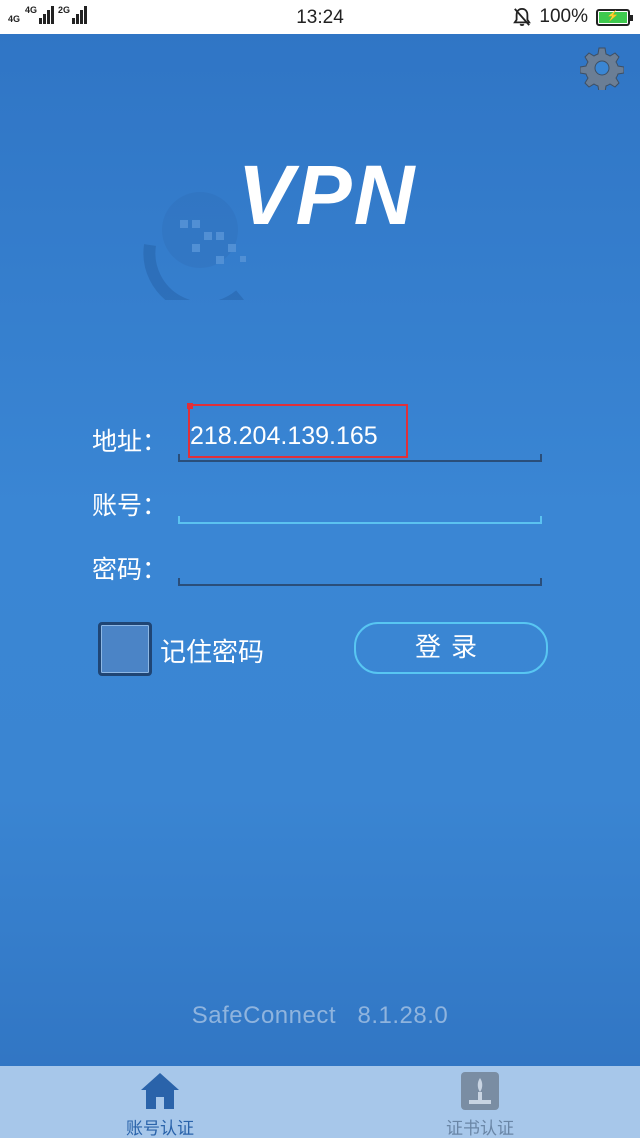  What do you see at coordinates (130, 505) in the screenshot?
I see `account-label: 账号：` at bounding box center [130, 505].